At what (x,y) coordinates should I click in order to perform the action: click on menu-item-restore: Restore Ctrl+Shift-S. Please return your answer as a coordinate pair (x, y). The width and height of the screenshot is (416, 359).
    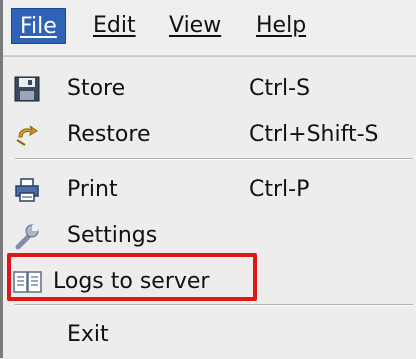
    Looking at the image, I should click on (209, 135).